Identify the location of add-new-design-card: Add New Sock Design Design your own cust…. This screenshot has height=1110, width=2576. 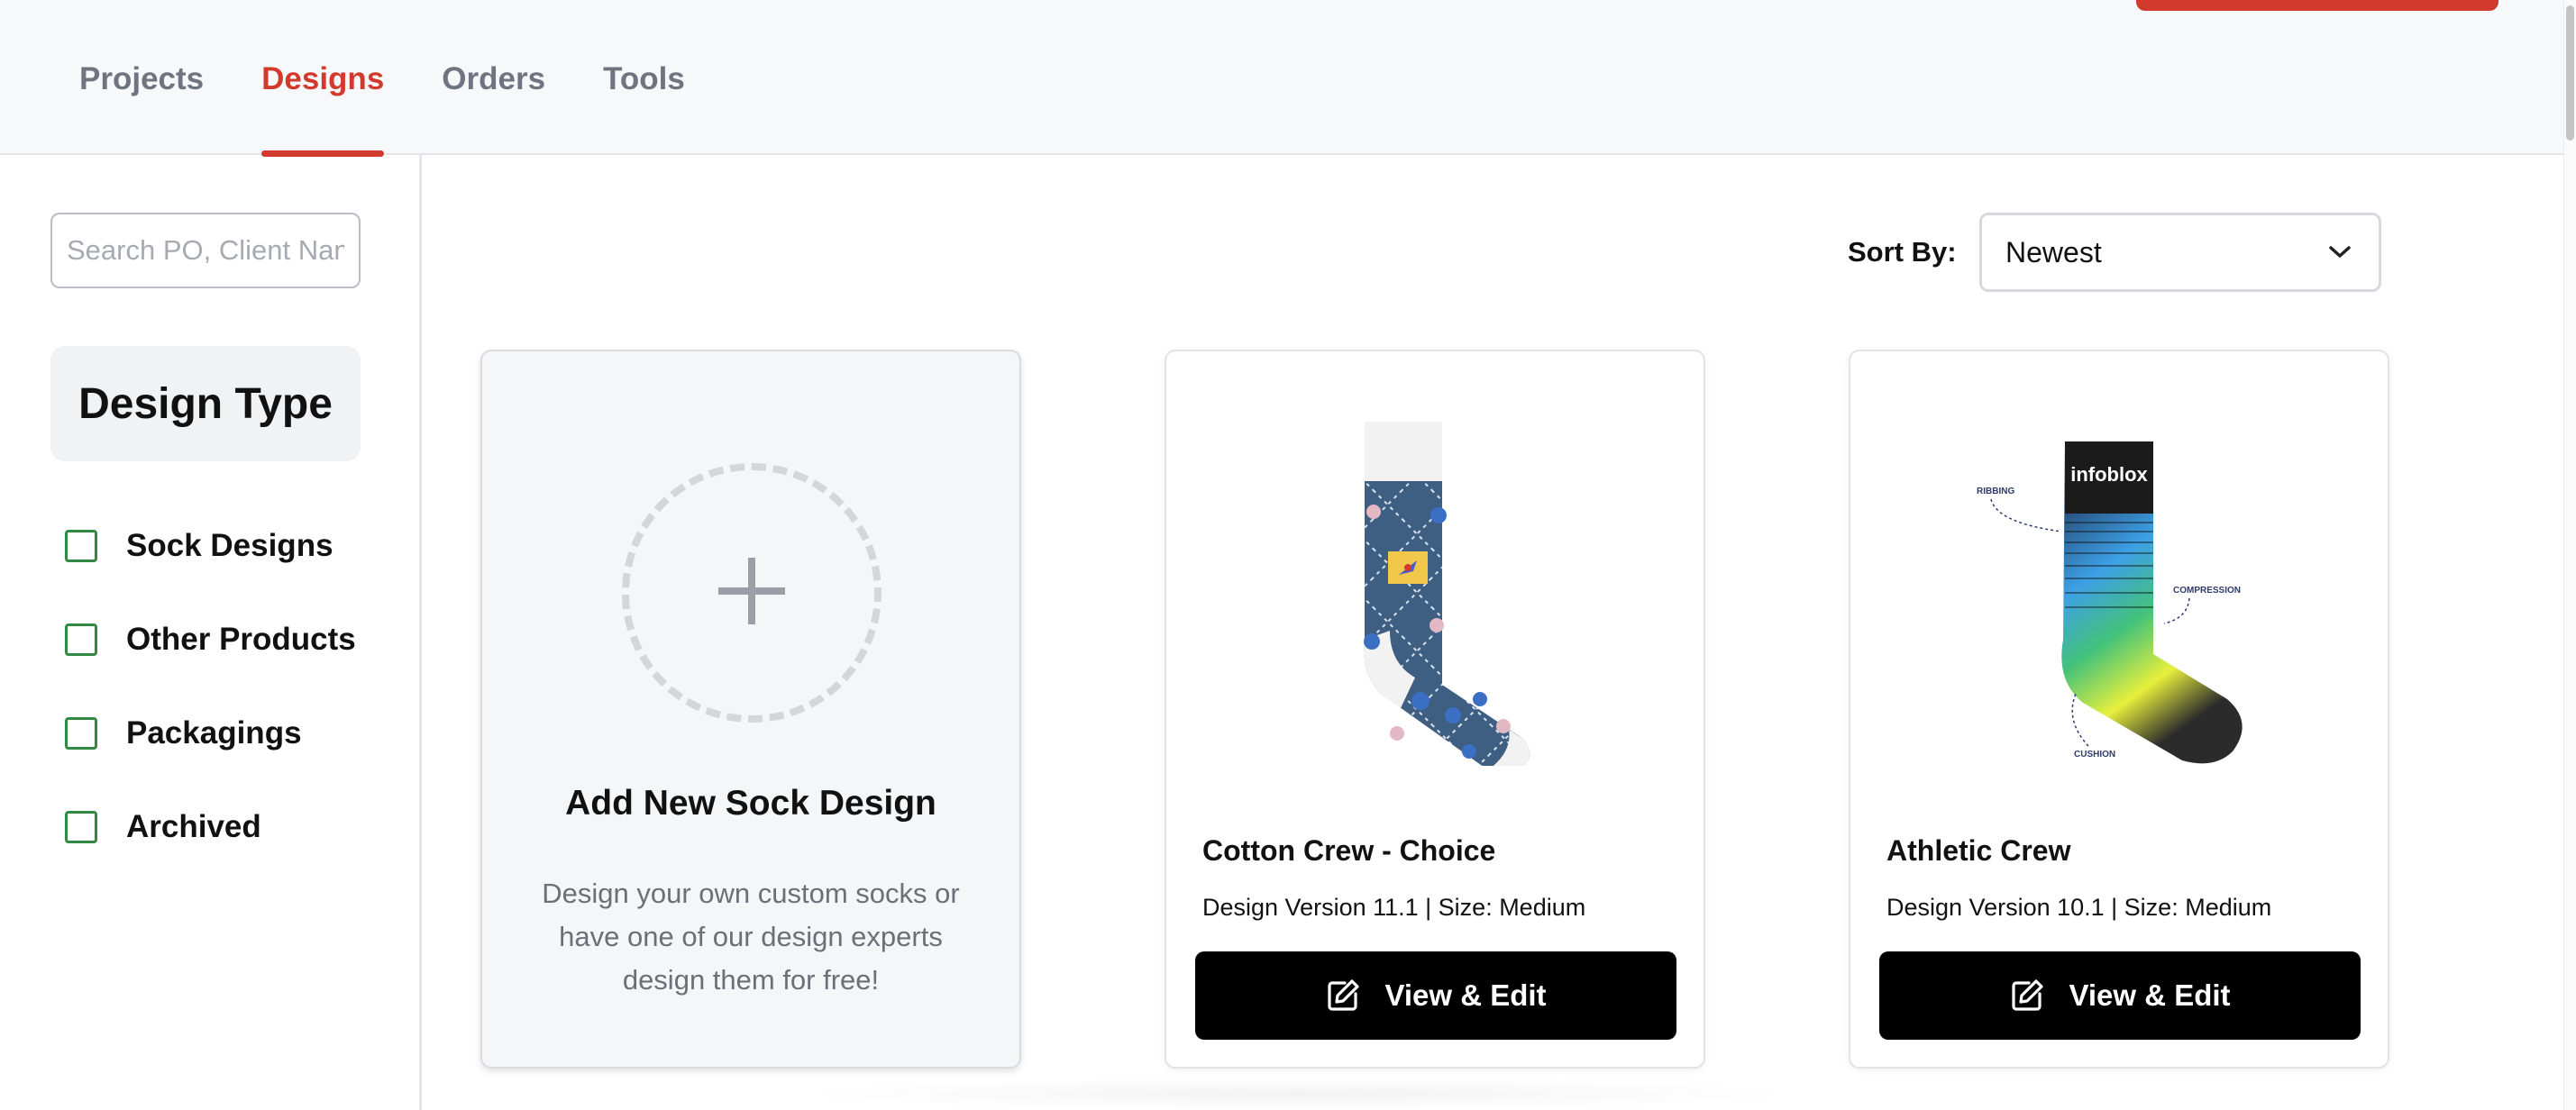
(750, 709).